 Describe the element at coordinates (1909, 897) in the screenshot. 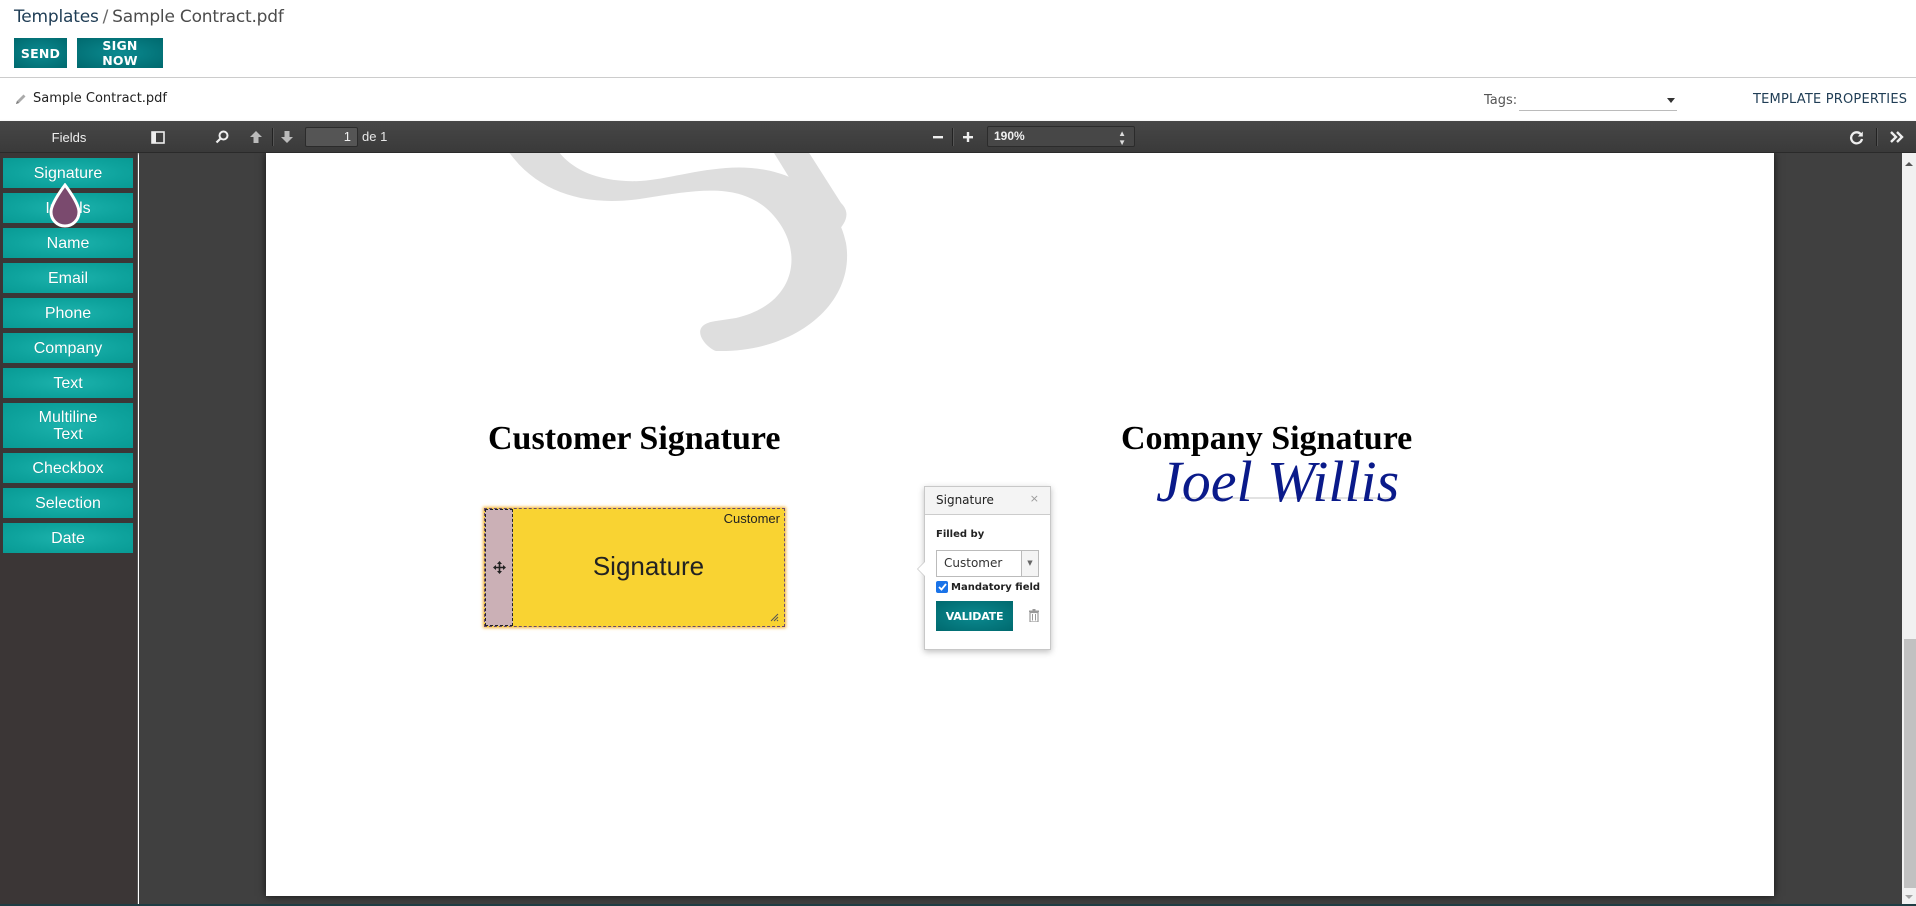

I see `scroll-down-icon` at that location.